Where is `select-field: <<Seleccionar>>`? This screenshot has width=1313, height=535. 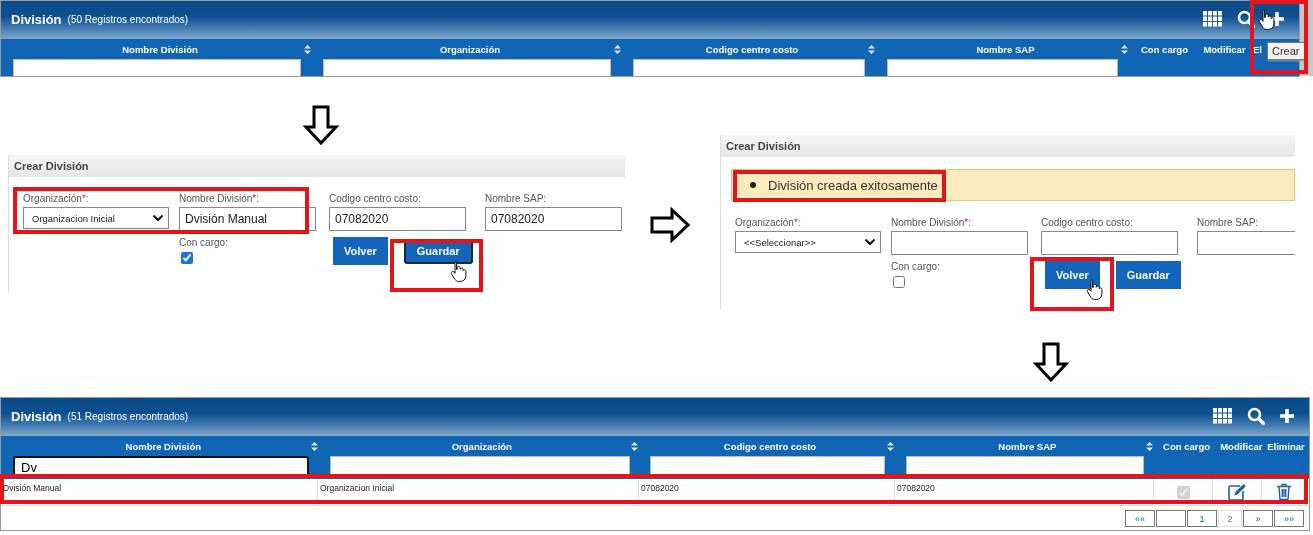
select-field: <<Seleccionar>> is located at coordinates (808, 242).